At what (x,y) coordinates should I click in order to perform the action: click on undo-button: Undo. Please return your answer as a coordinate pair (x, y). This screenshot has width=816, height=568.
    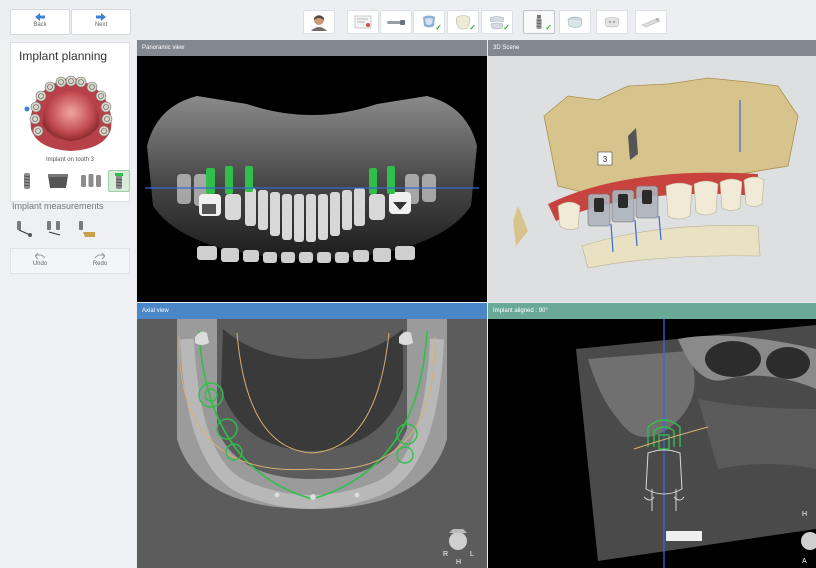
    Looking at the image, I should click on (40, 259).